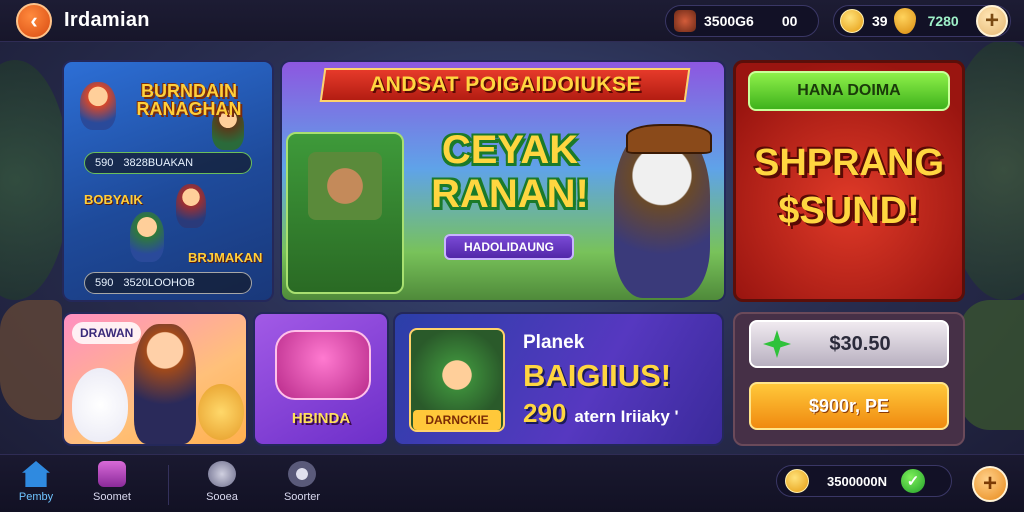 This screenshot has width=1024, height=512. Describe the element at coordinates (302, 474) in the screenshot. I see `social-icon` at that location.